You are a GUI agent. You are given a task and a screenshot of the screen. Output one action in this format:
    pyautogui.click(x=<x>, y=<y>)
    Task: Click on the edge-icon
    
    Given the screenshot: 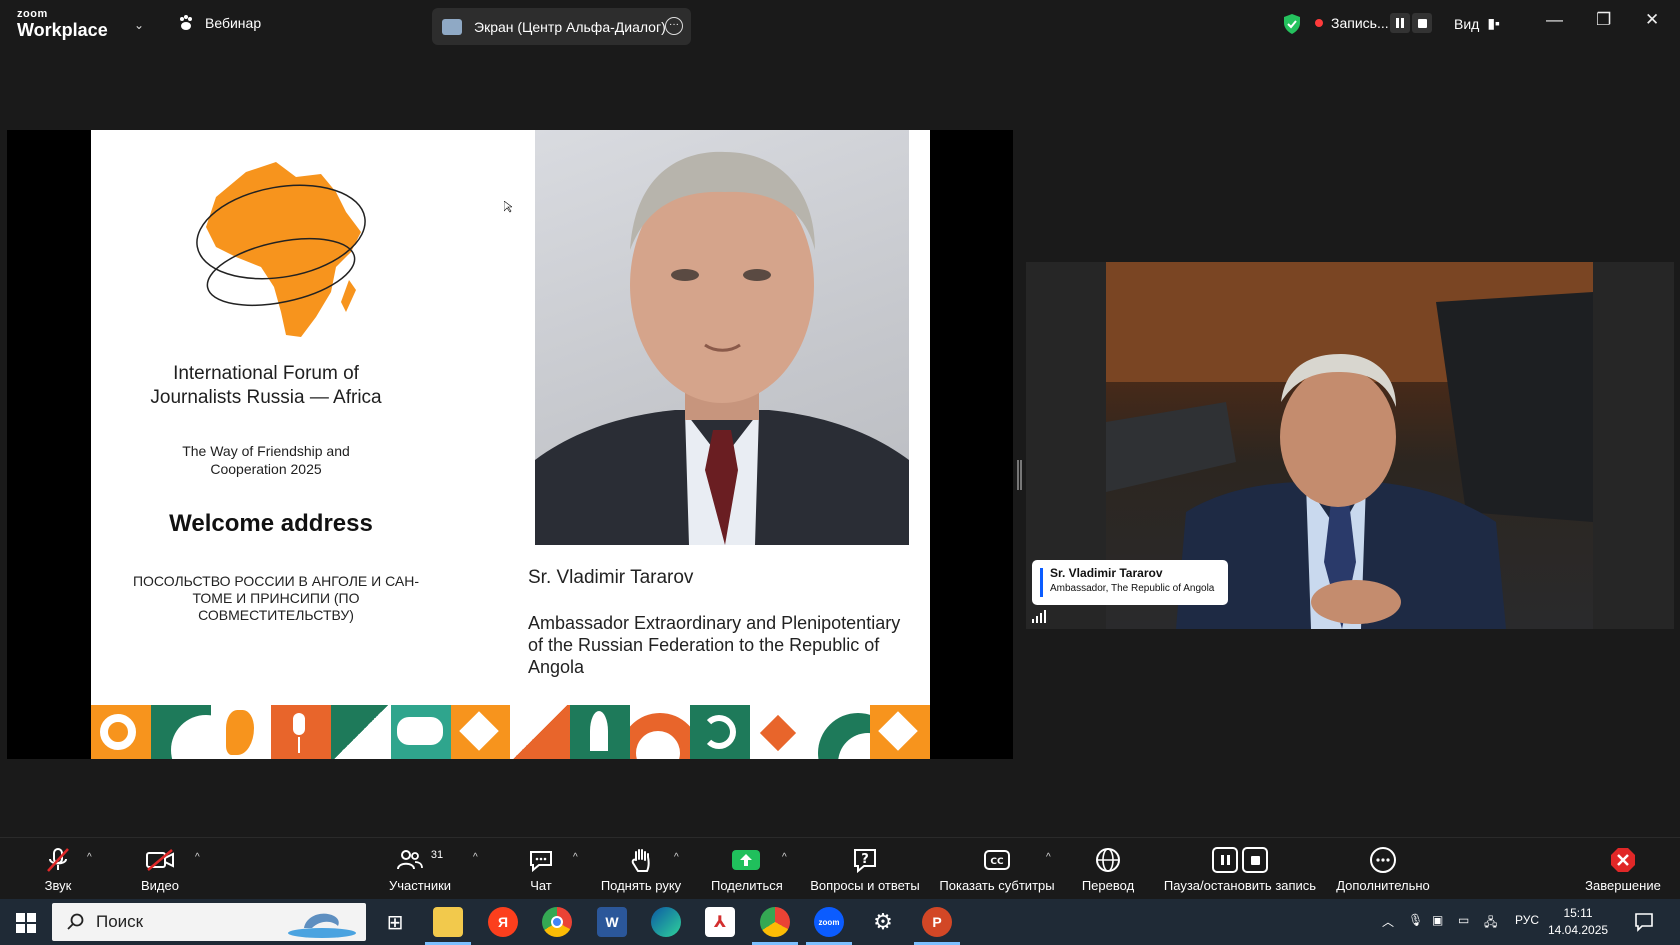 What is the action you would take?
    pyautogui.click(x=666, y=922)
    